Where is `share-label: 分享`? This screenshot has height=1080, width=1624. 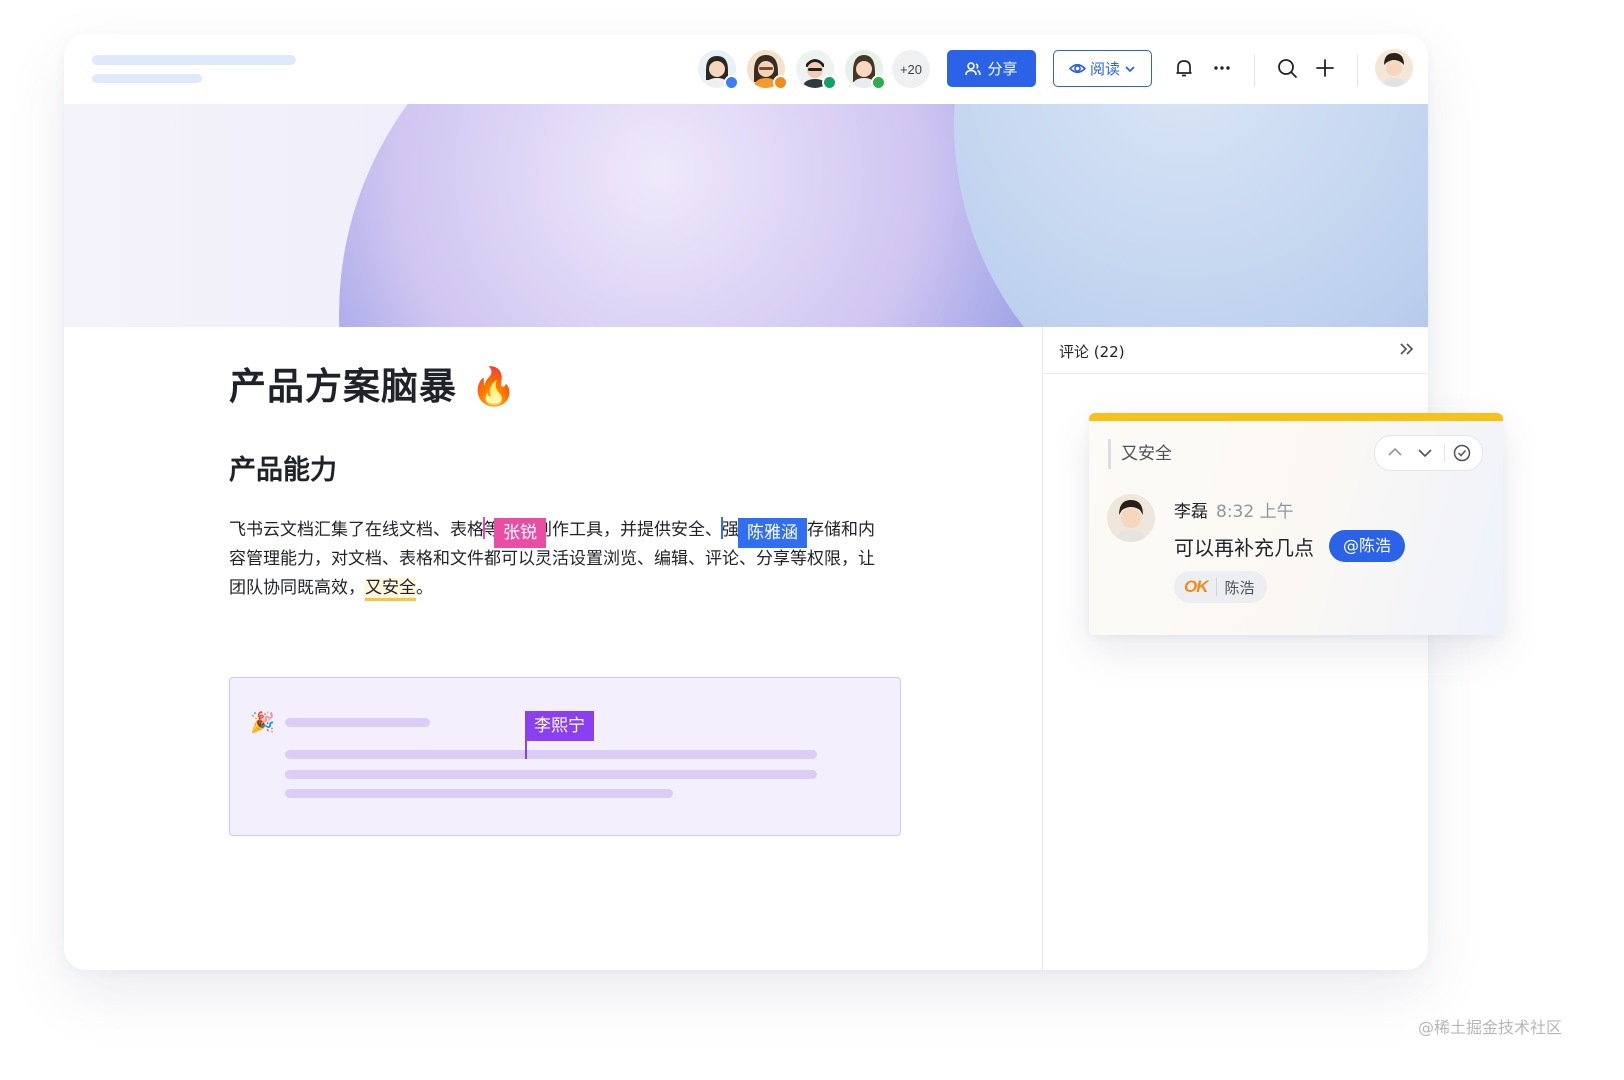
share-label: 分享 is located at coordinates (1002, 69).